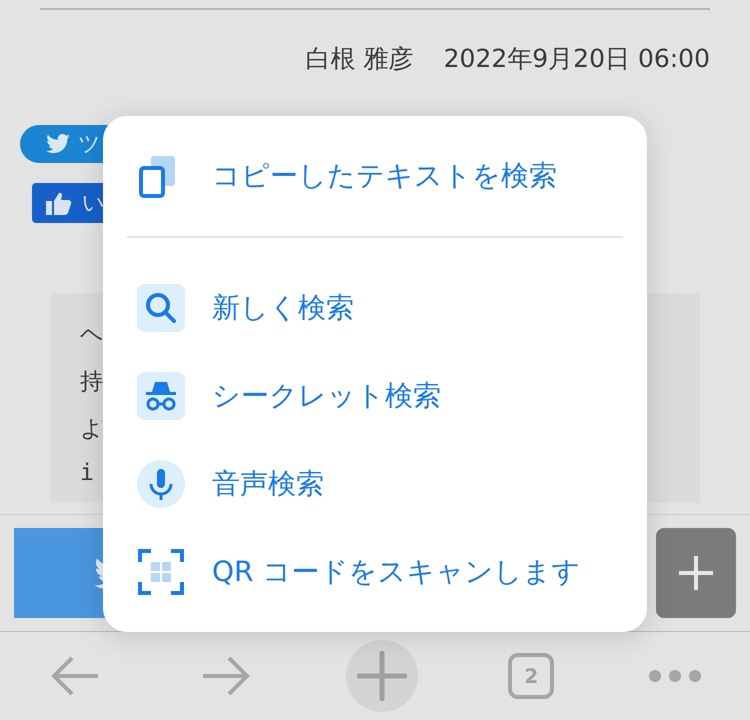  Describe the element at coordinates (375, 484) in the screenshot. I see `menu-item: 音声検索` at that location.